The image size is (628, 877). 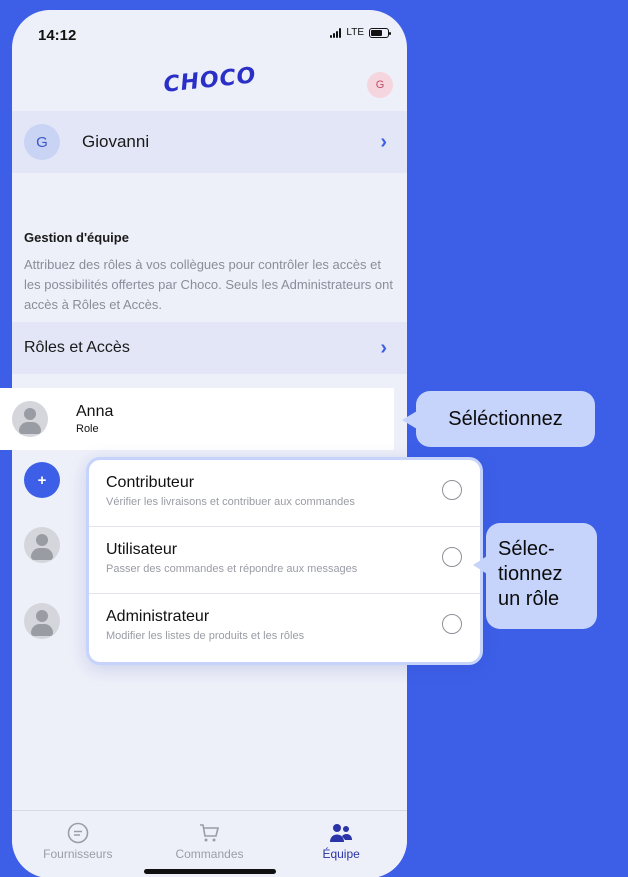 What do you see at coordinates (57, 35) in the screenshot?
I see `status-time: 14:12` at bounding box center [57, 35].